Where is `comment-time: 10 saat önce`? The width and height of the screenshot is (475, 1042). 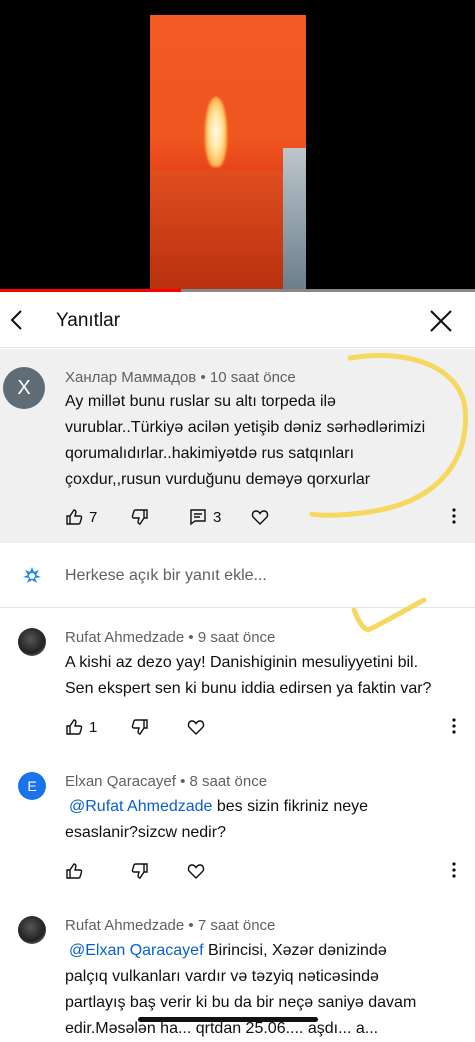
comment-time: 10 saat önce is located at coordinates (252, 377).